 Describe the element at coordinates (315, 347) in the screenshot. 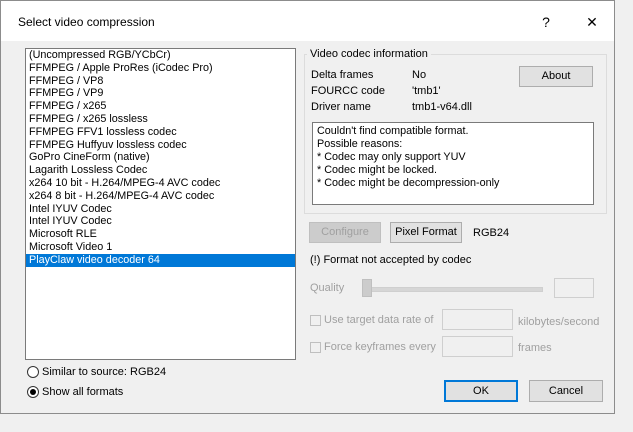

I see `force-keyframes-checkbox` at that location.